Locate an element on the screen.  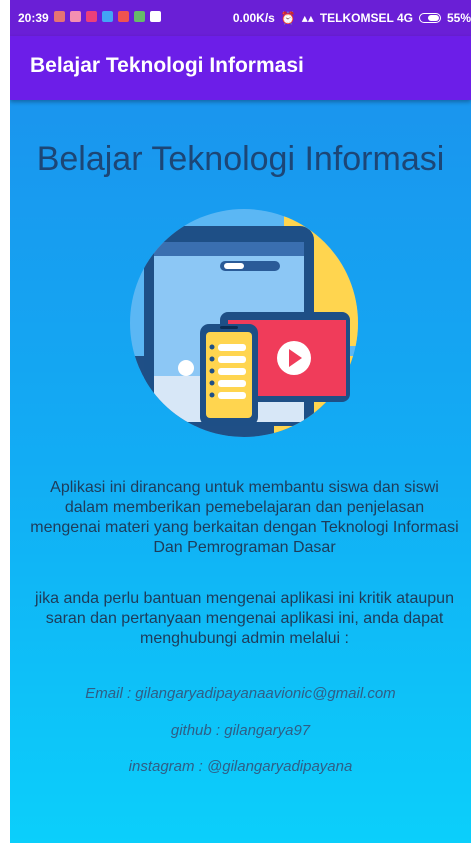
app-bar: Belajar Teknologi Informasi is located at coordinates (240, 68).